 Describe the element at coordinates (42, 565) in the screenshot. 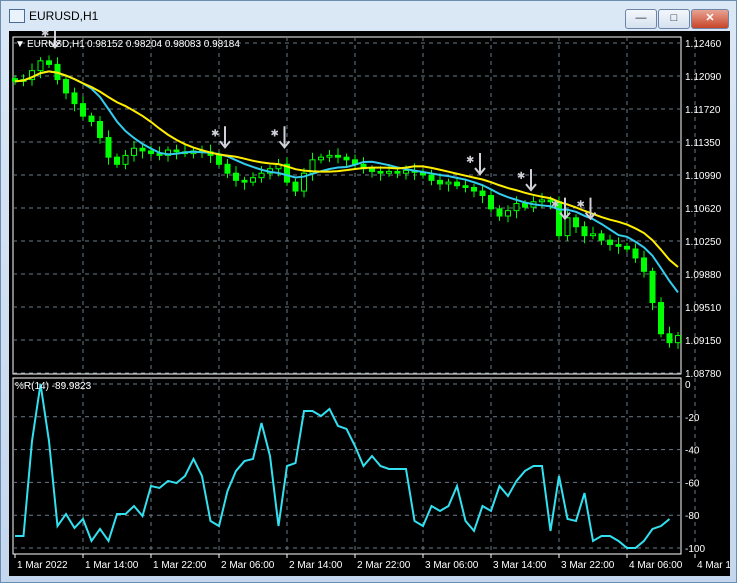

I see `time-axis-label: 1 Mar 2022` at that location.